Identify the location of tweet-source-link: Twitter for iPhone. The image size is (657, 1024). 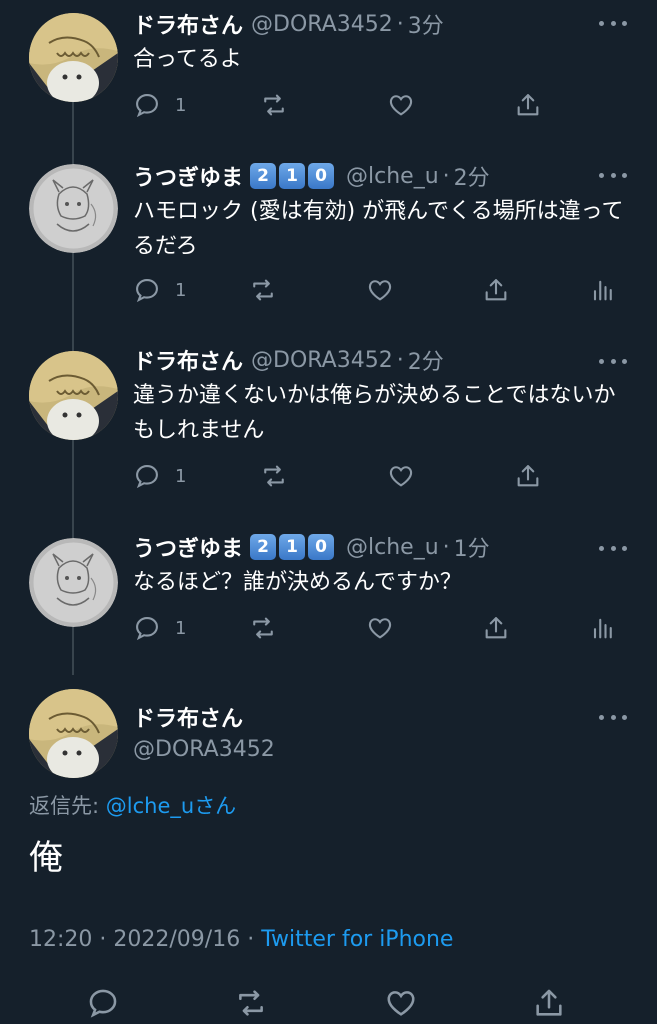
(357, 939).